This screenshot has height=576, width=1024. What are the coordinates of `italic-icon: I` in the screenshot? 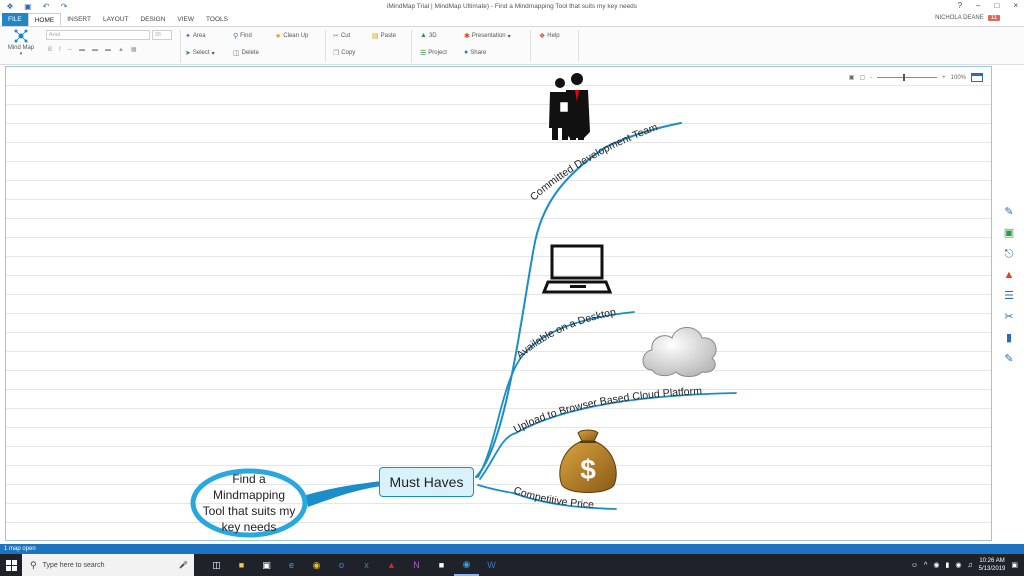 It's located at (60, 50).